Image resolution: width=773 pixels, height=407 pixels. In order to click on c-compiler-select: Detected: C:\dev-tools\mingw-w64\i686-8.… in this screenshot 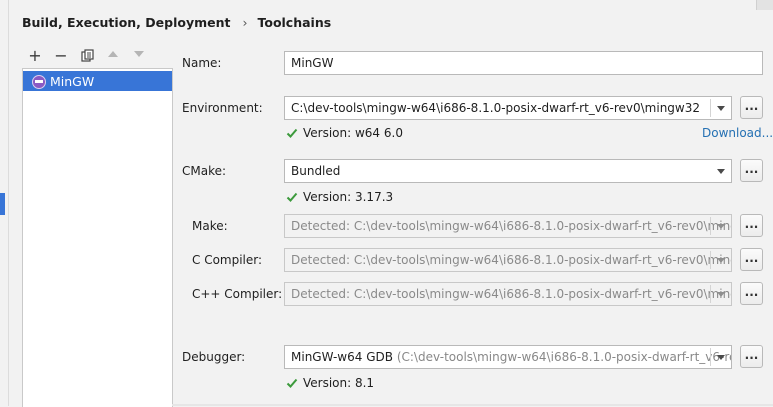, I will do `click(508, 260)`.